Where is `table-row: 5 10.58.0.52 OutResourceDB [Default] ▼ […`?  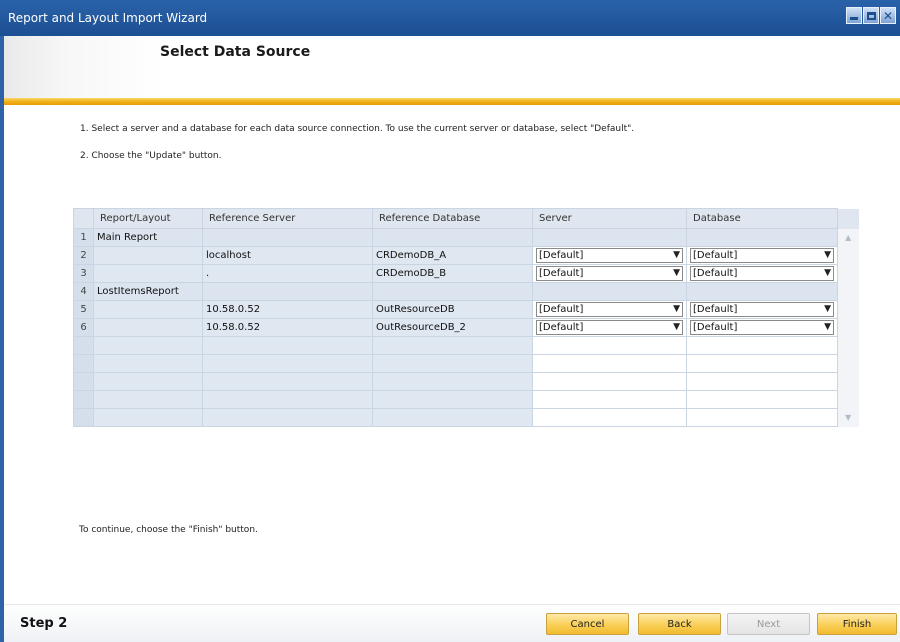 table-row: 5 10.58.0.52 OutResourceDB [Default] ▼ [… is located at coordinates (466, 309).